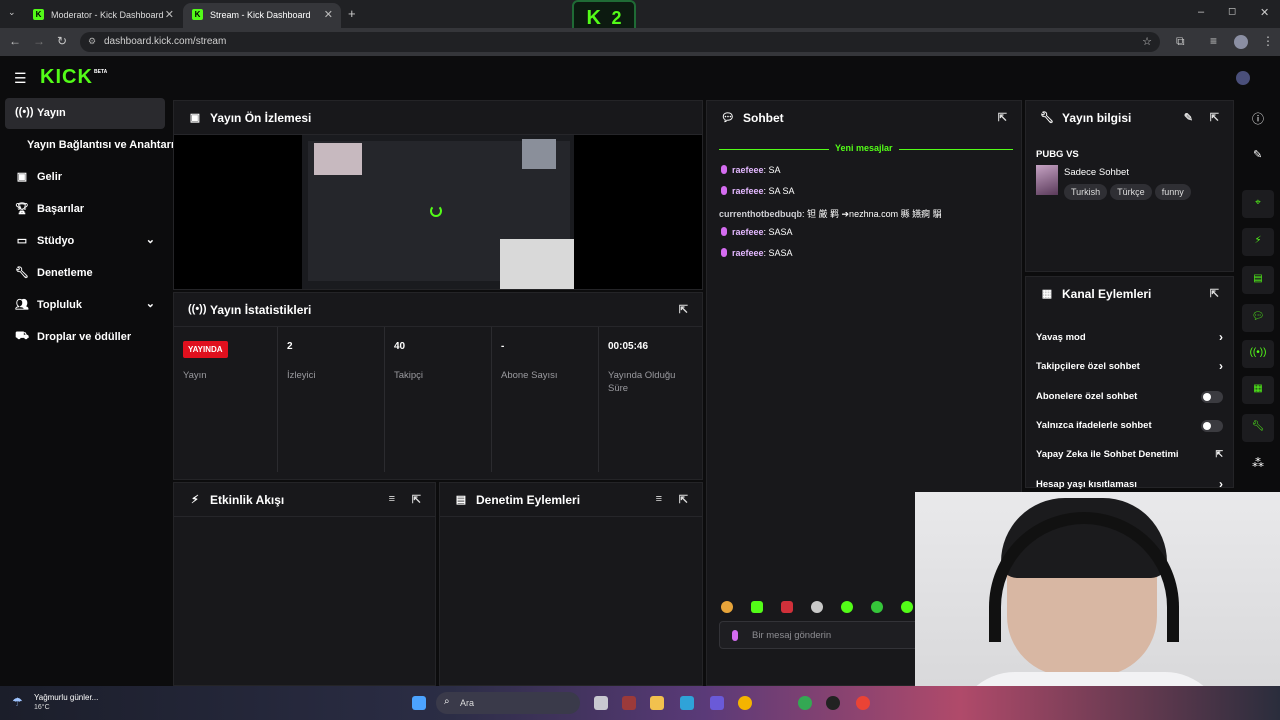  What do you see at coordinates (687, 703) in the screenshot?
I see `edge-icon` at bounding box center [687, 703].